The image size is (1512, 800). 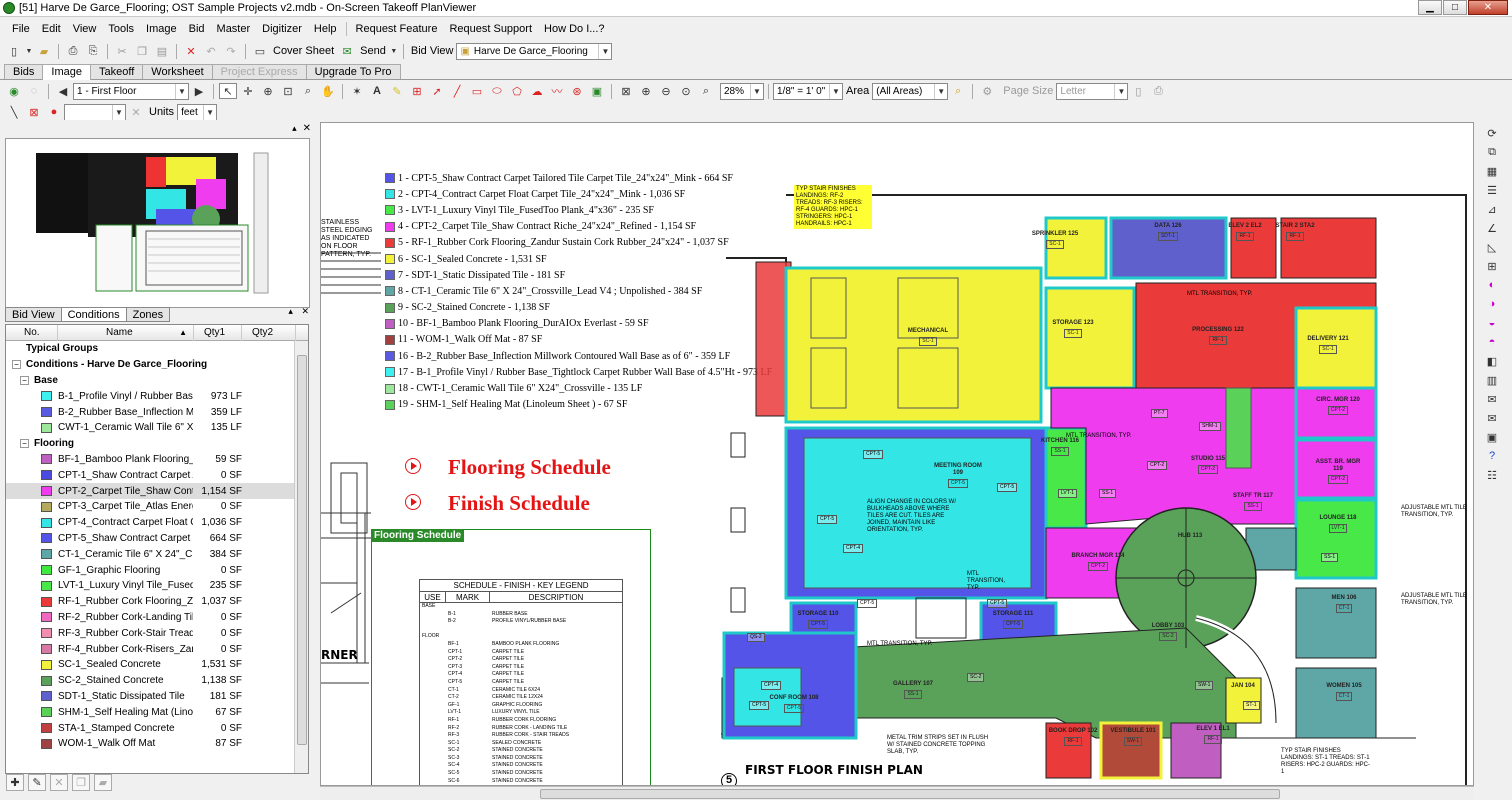 What do you see at coordinates (51, 29) in the screenshot?
I see `menu-edit: Edit` at bounding box center [51, 29].